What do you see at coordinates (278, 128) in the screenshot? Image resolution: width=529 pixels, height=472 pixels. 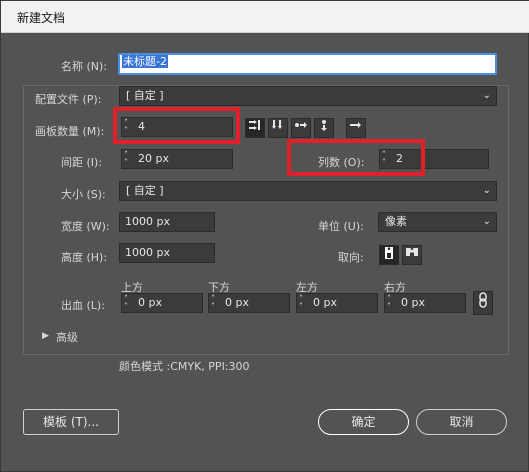 I see `grid-by-column-icon` at bounding box center [278, 128].